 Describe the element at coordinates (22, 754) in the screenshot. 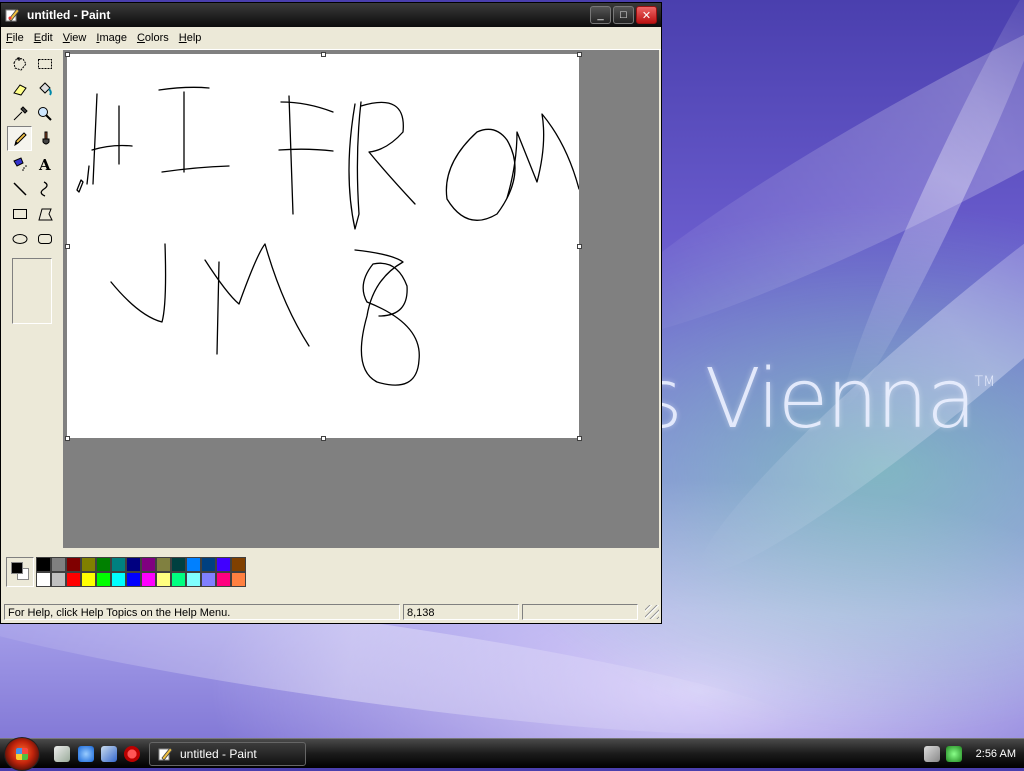

I see `start-button` at that location.